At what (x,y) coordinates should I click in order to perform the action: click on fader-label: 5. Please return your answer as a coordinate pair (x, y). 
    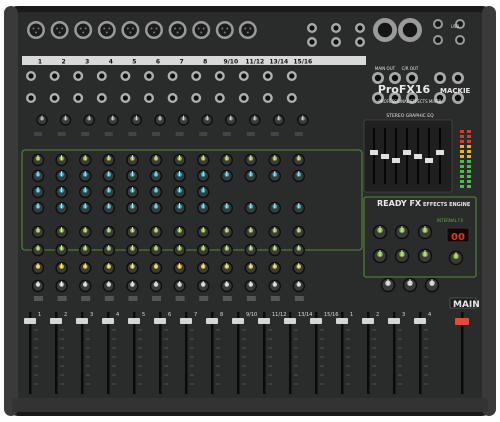
    Looking at the image, I should click on (143, 315).